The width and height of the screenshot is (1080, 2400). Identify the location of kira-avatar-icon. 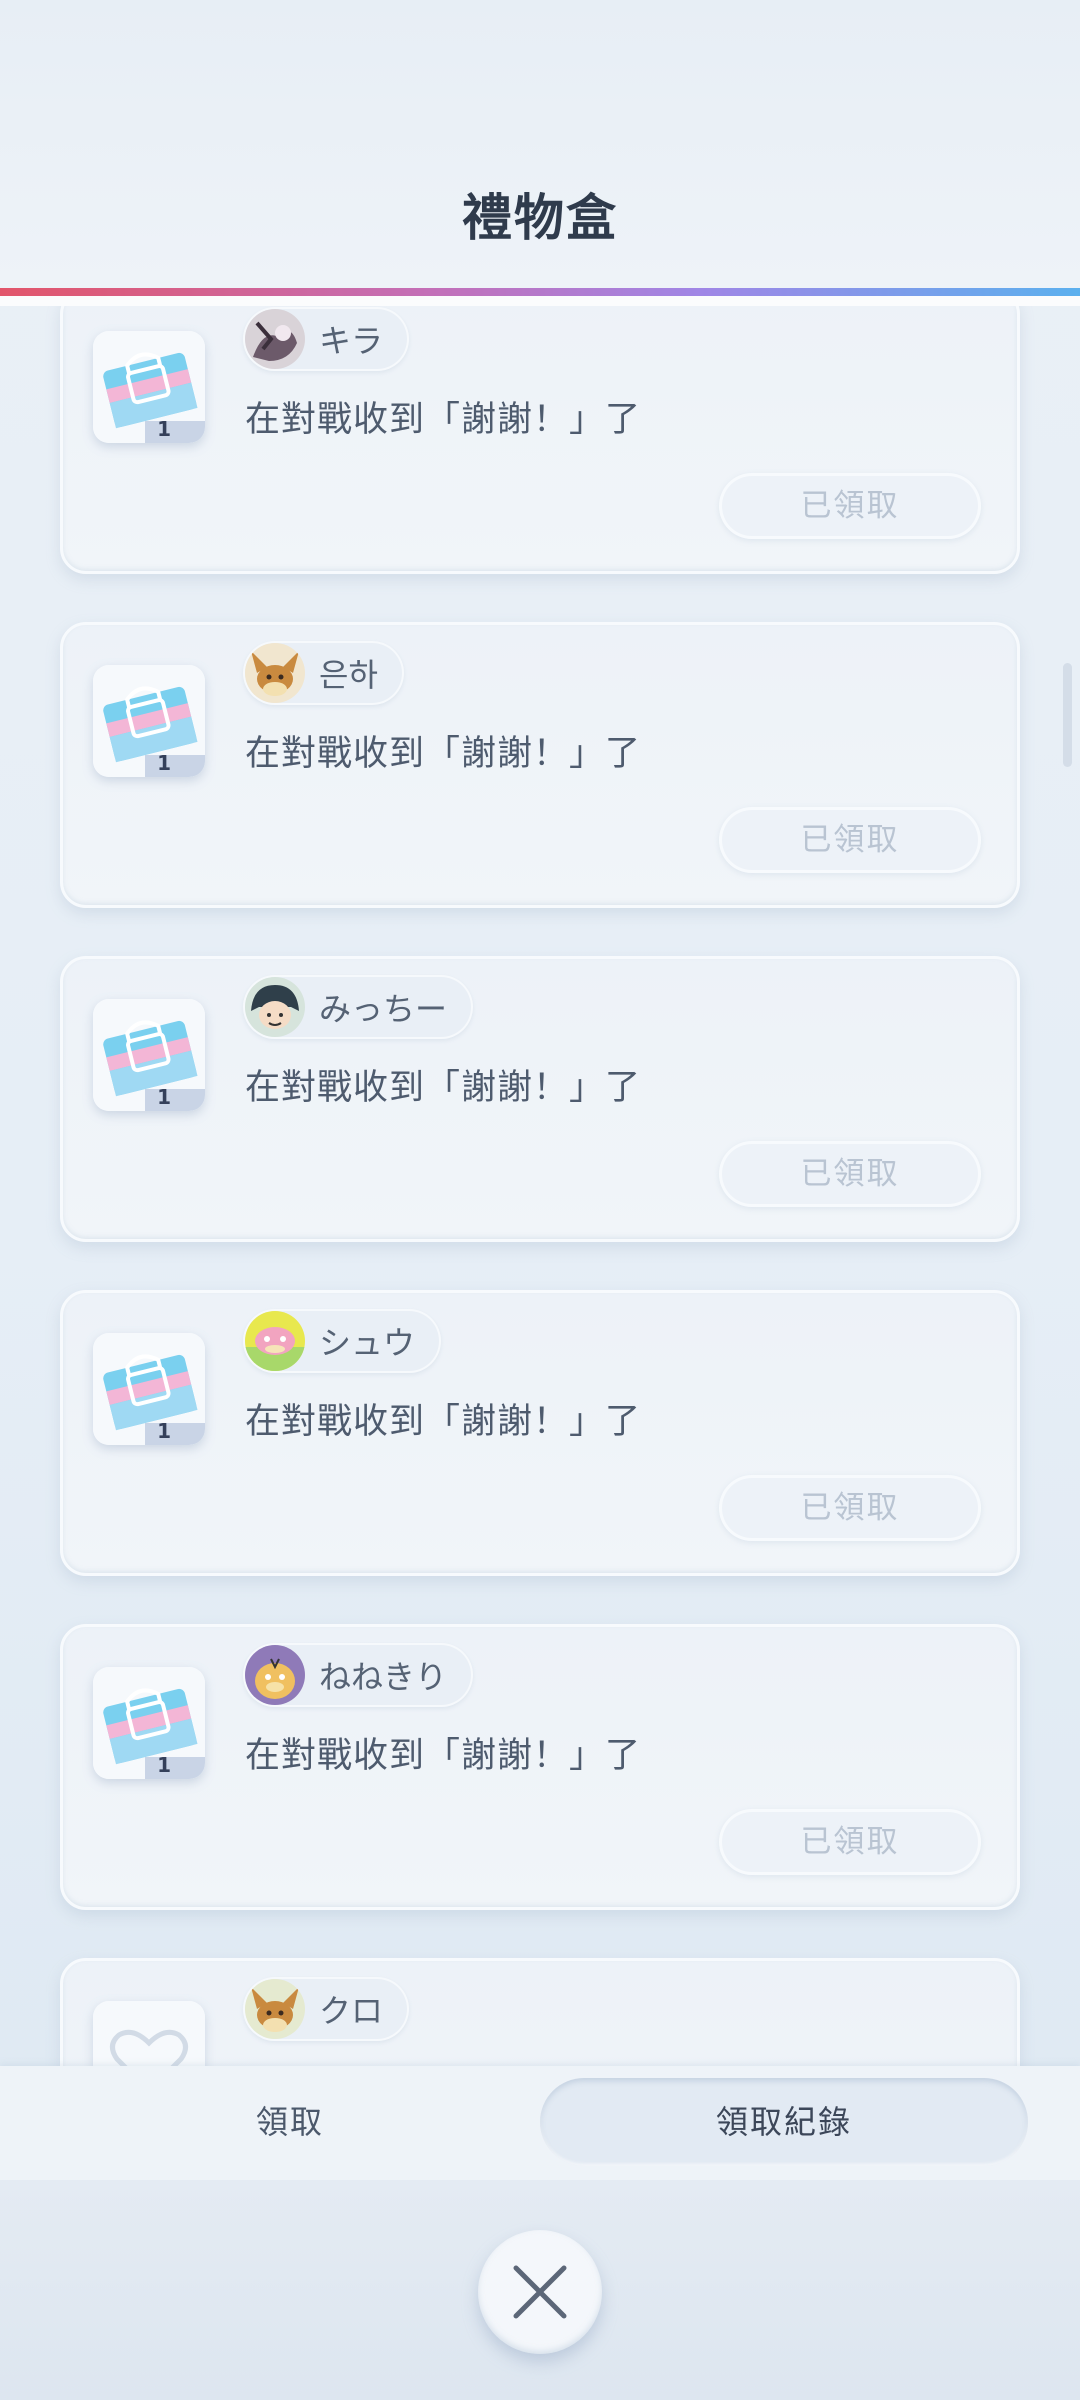
(275, 339).